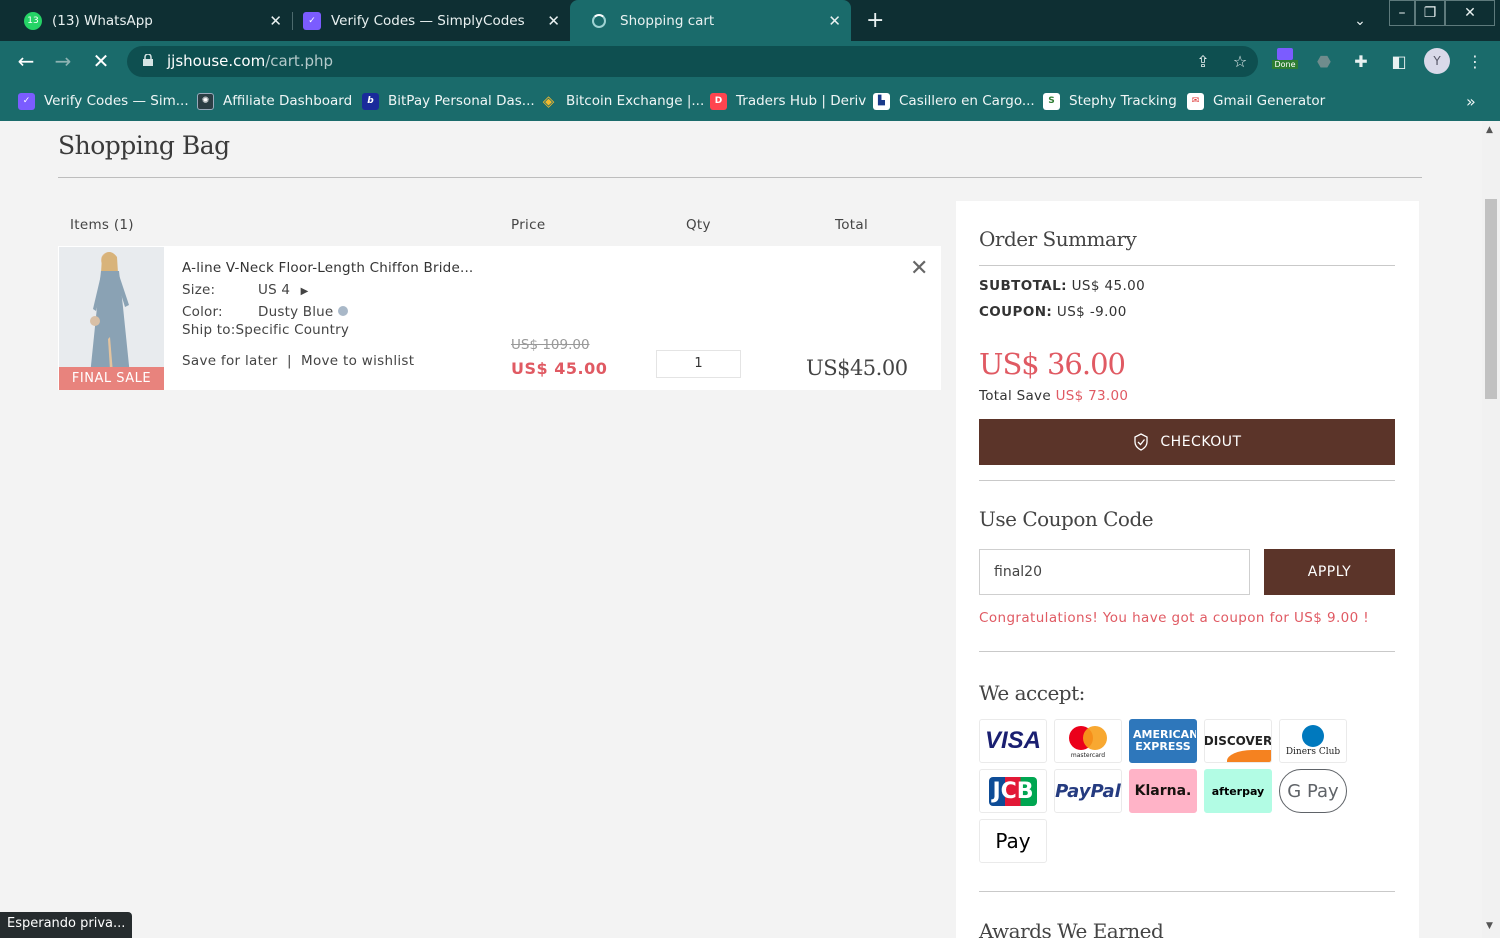 This screenshot has height=938, width=1500. What do you see at coordinates (1285, 58) in the screenshot?
I see `extension-icon: Done` at bounding box center [1285, 58].